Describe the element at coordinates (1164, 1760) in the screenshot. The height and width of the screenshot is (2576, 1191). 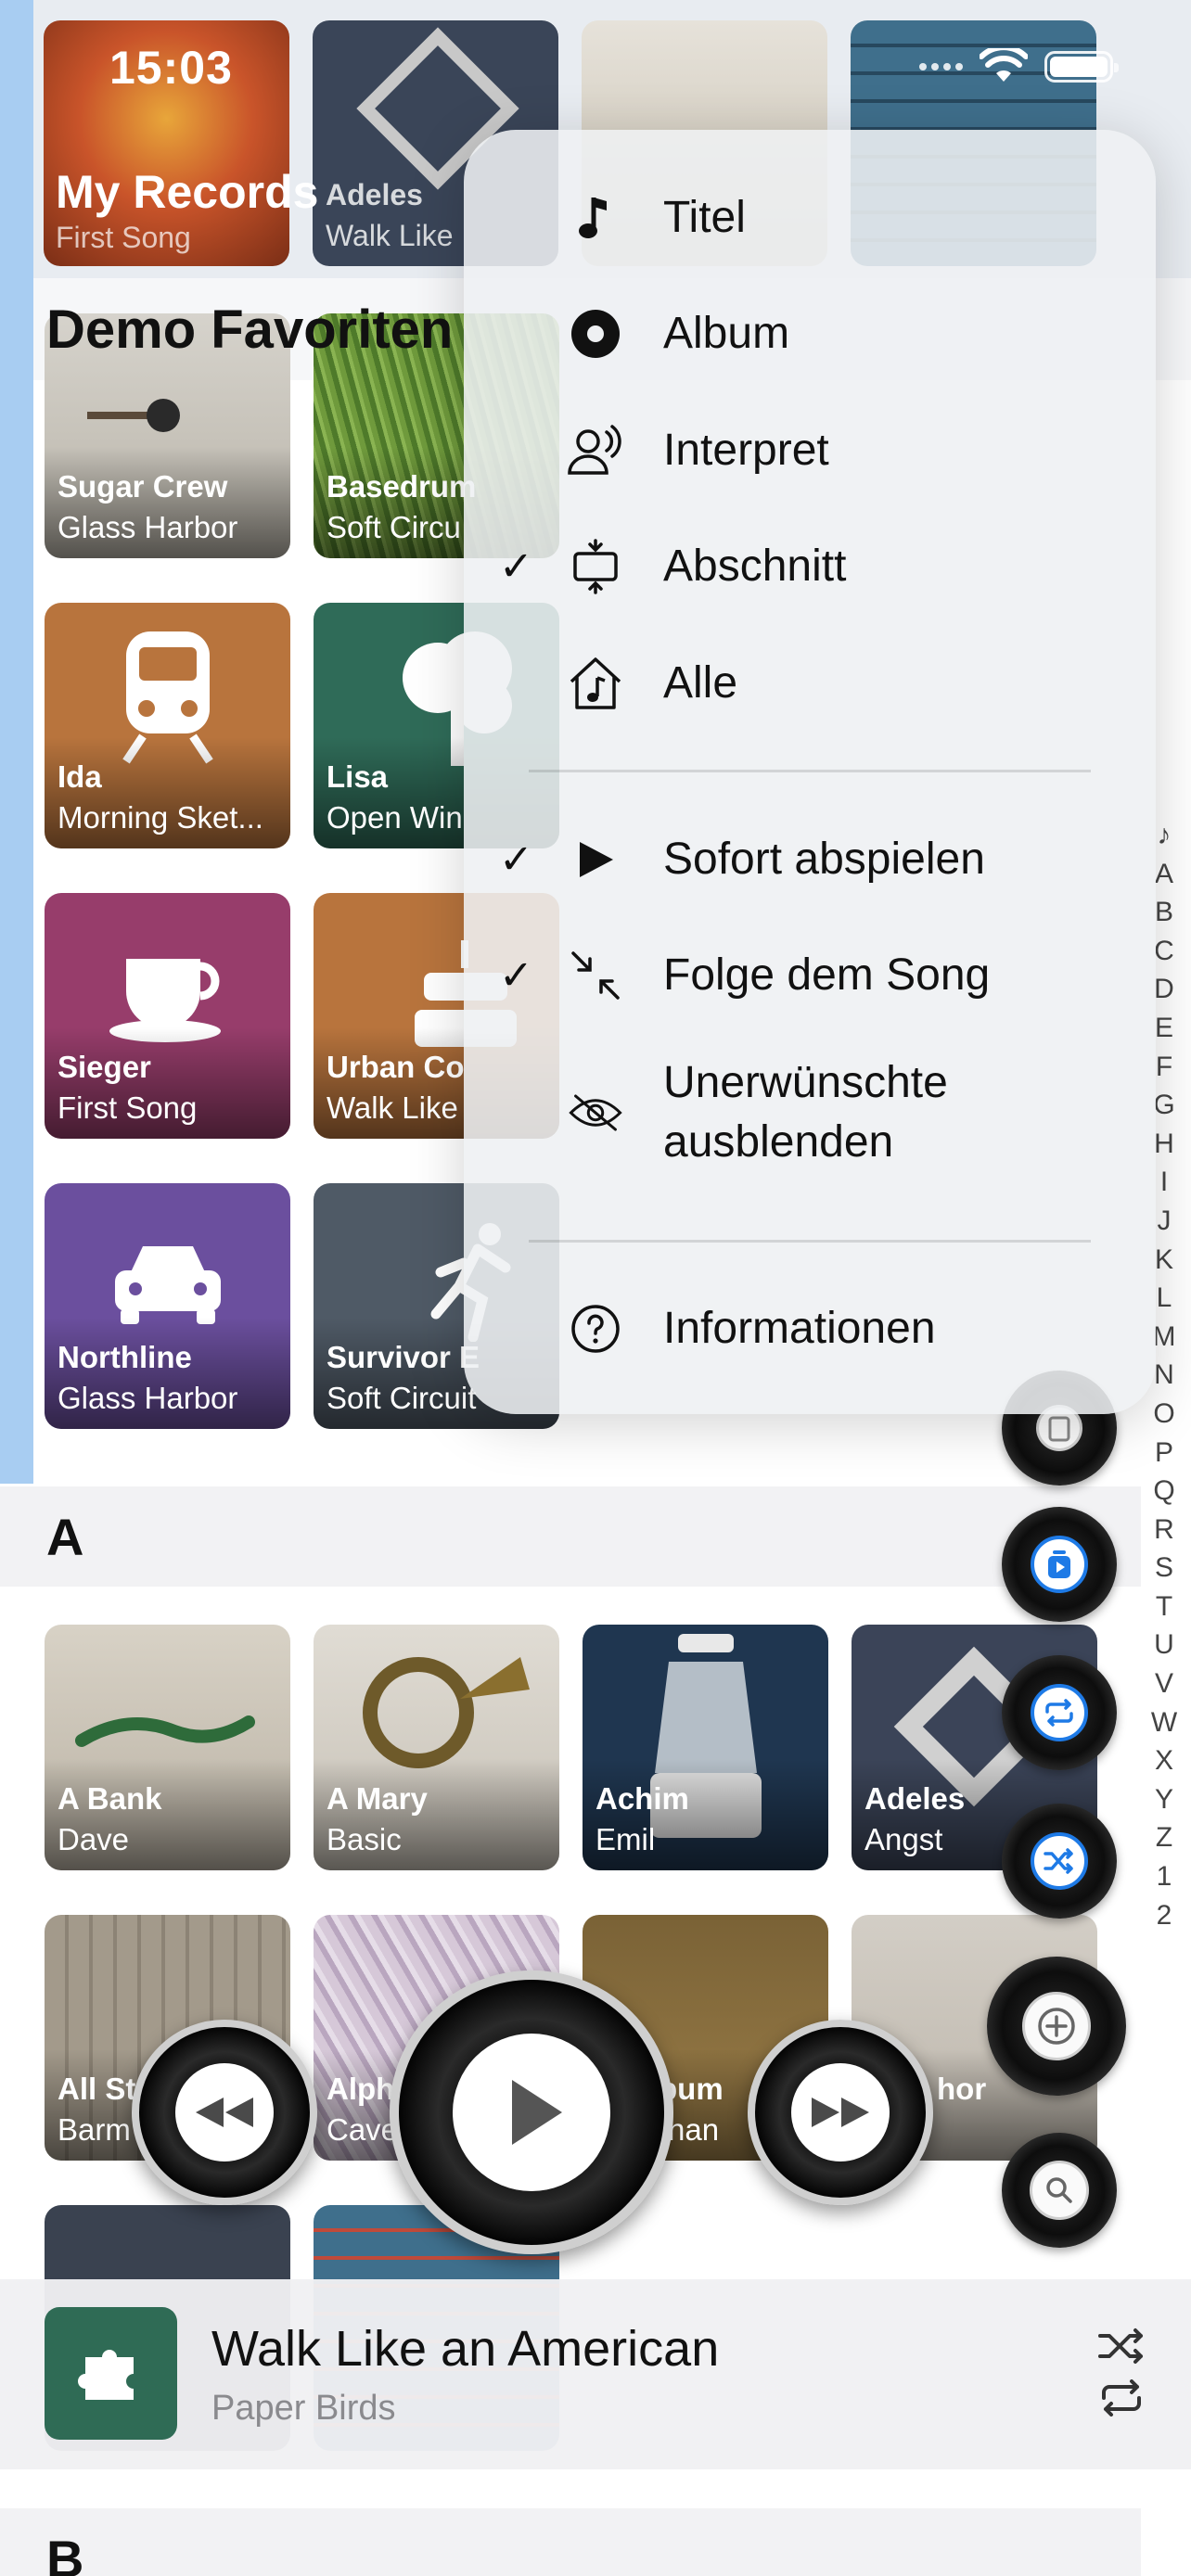
I see `index-letter: X` at that location.